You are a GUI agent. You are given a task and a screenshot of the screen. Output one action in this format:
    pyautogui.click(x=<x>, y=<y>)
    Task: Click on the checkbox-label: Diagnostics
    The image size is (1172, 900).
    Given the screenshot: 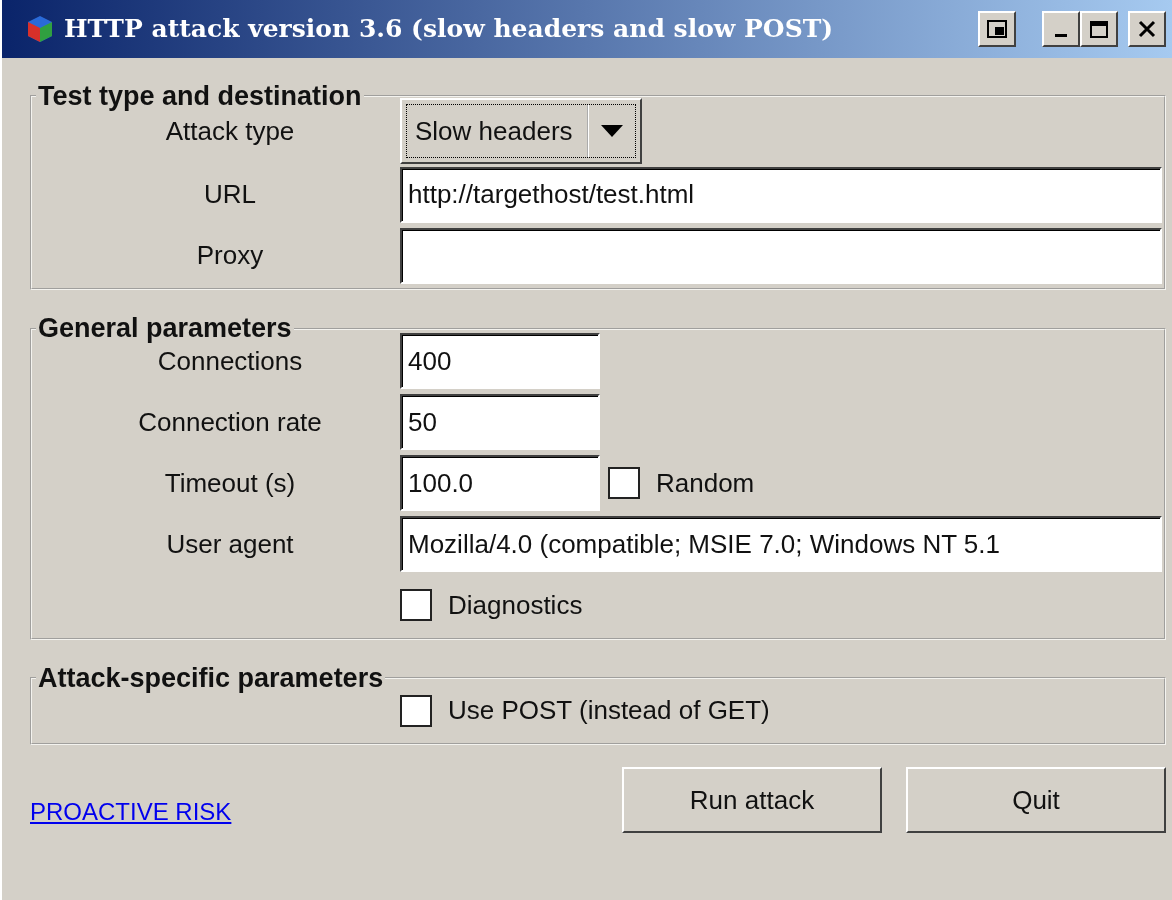 What is the action you would take?
    pyautogui.click(x=515, y=605)
    